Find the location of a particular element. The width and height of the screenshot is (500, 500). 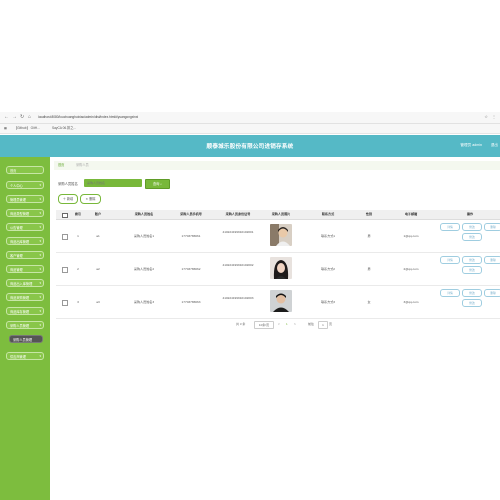

delete-button-label: 删除 is located at coordinates (92, 199).